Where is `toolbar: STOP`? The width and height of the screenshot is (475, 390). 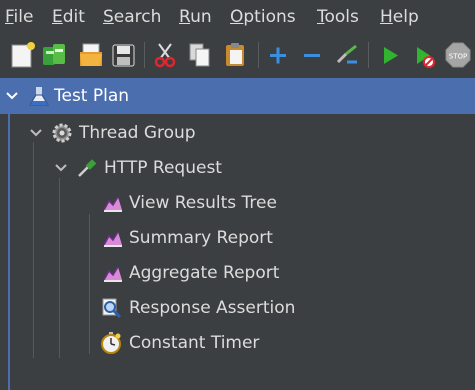 toolbar: STOP is located at coordinates (237, 55).